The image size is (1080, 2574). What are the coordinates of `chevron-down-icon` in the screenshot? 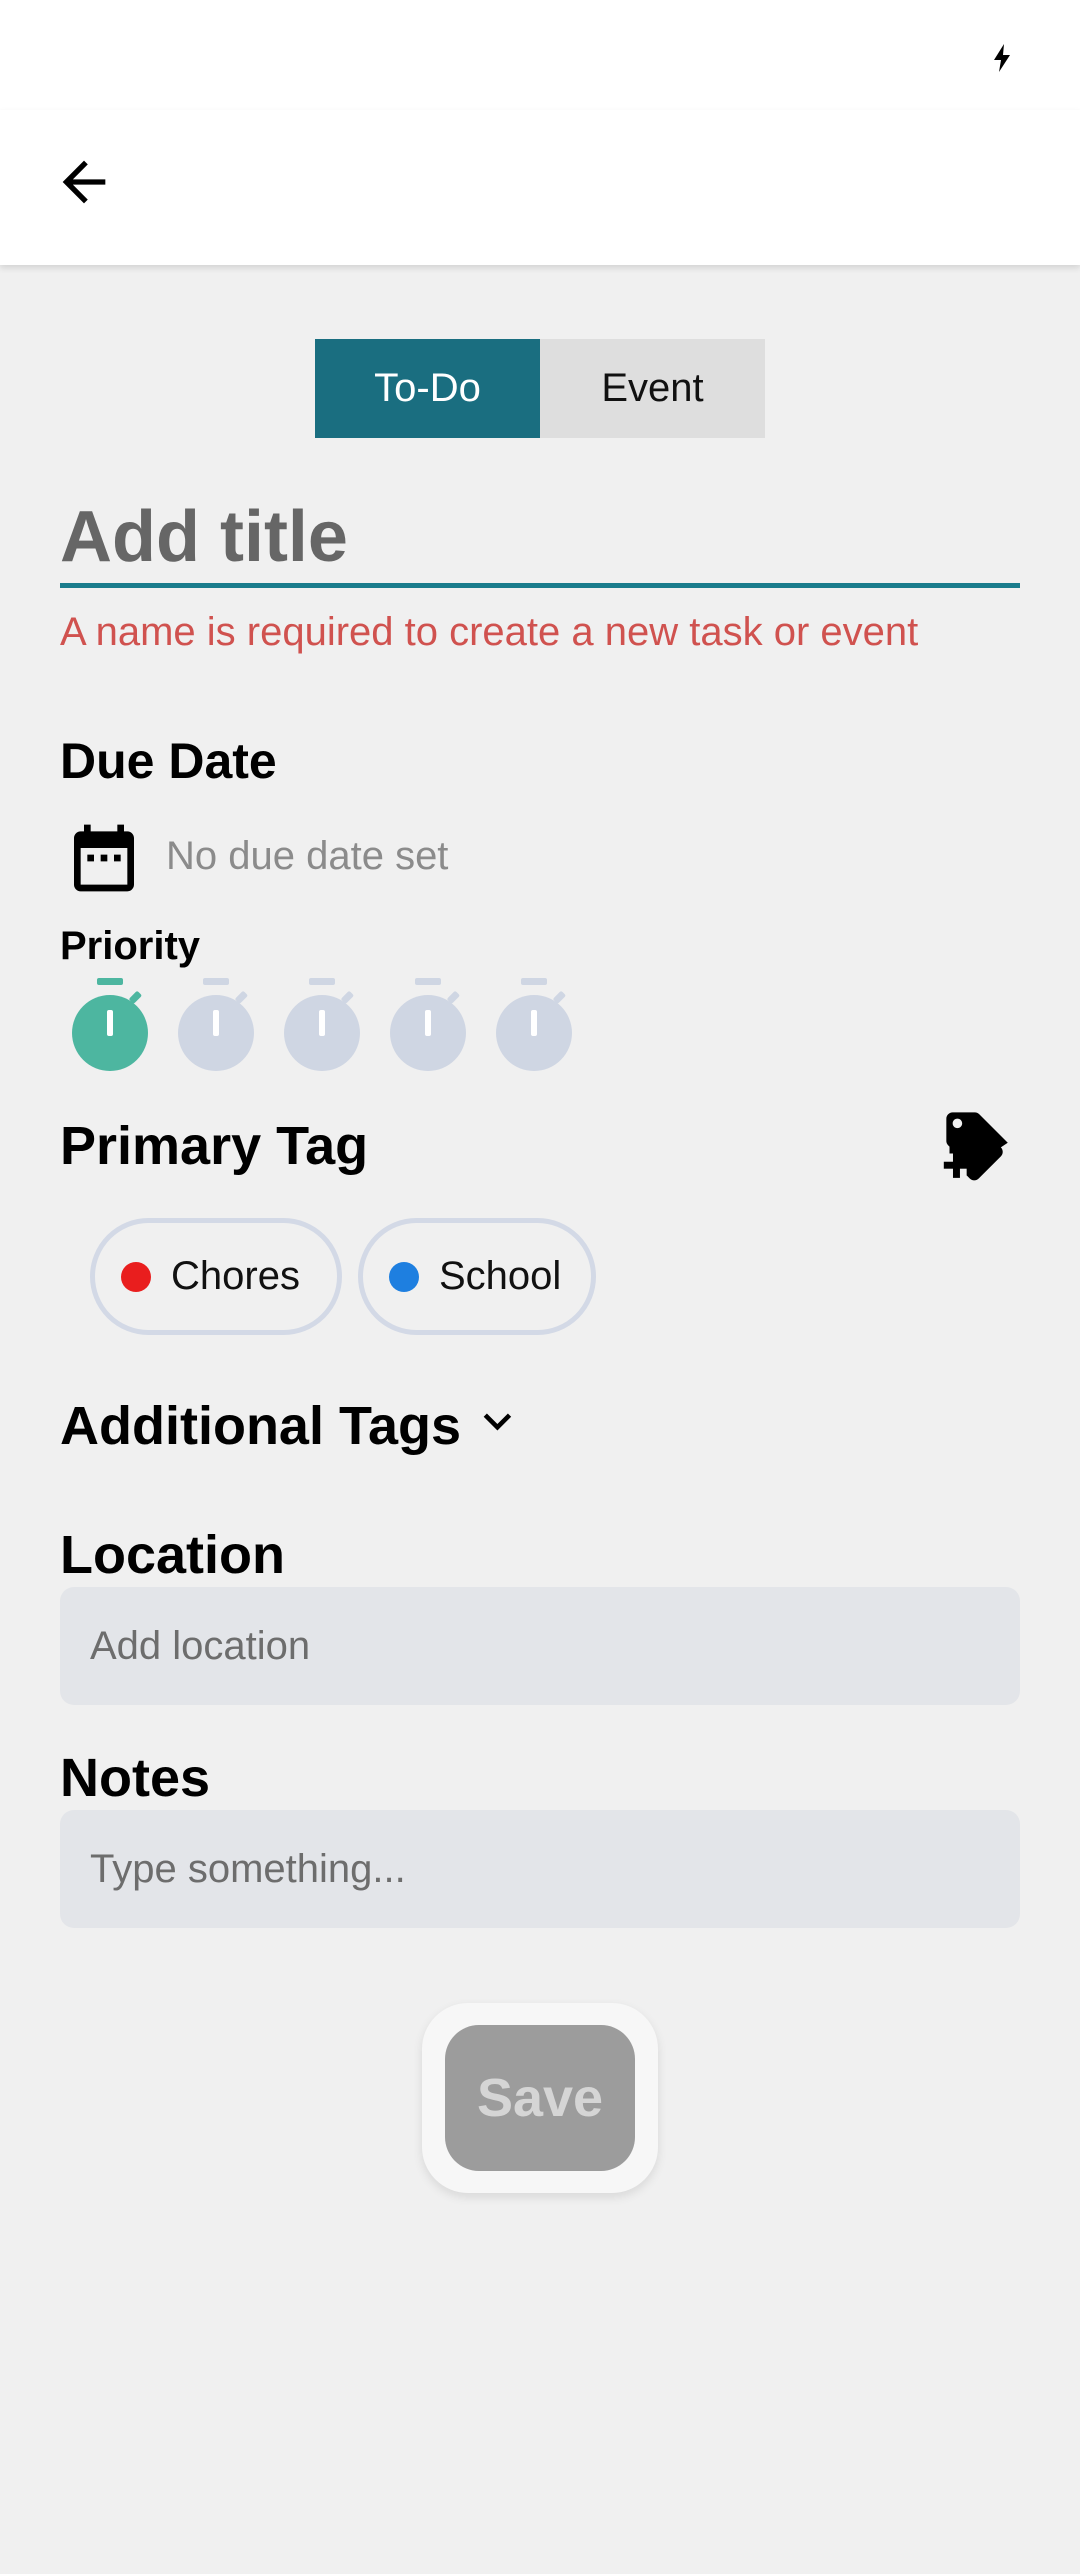 It's located at (497, 1423).